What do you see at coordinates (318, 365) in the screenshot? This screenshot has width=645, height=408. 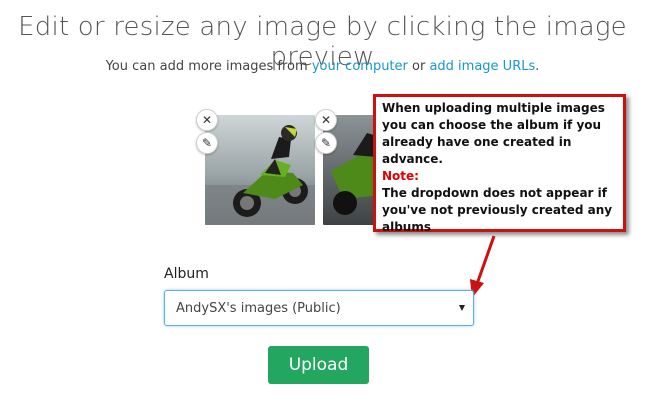 I see `upload-button: Upload` at bounding box center [318, 365].